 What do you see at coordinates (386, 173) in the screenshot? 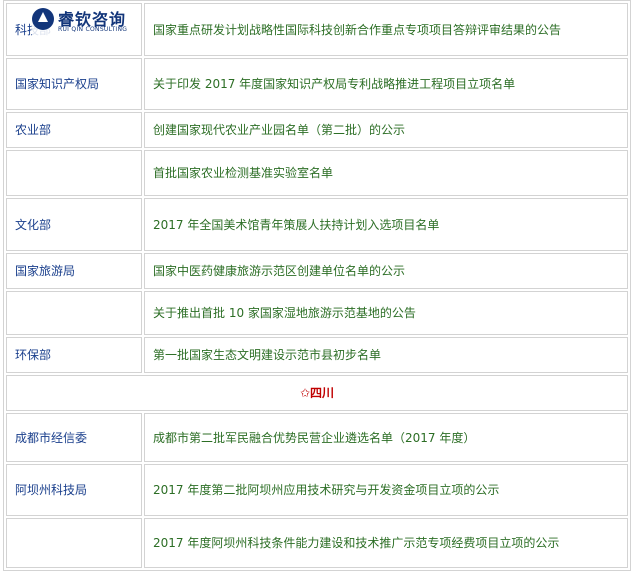
I see `notice-link: 首批国家农业检测基准实验室名单` at bounding box center [386, 173].